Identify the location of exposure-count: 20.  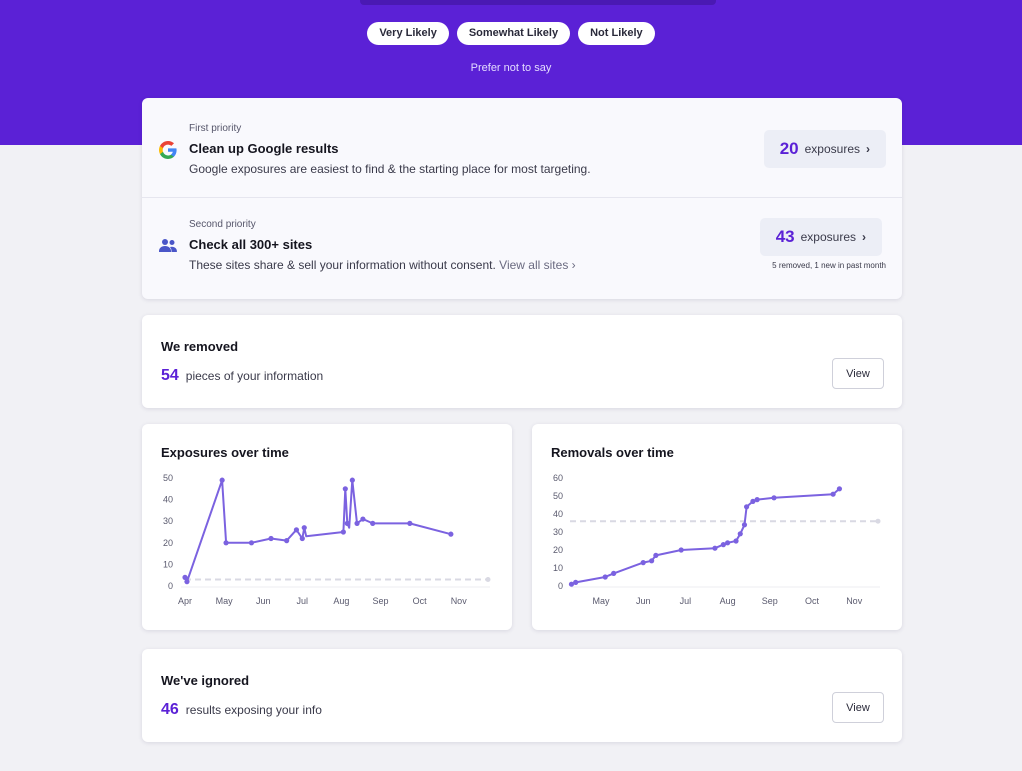
(789, 148).